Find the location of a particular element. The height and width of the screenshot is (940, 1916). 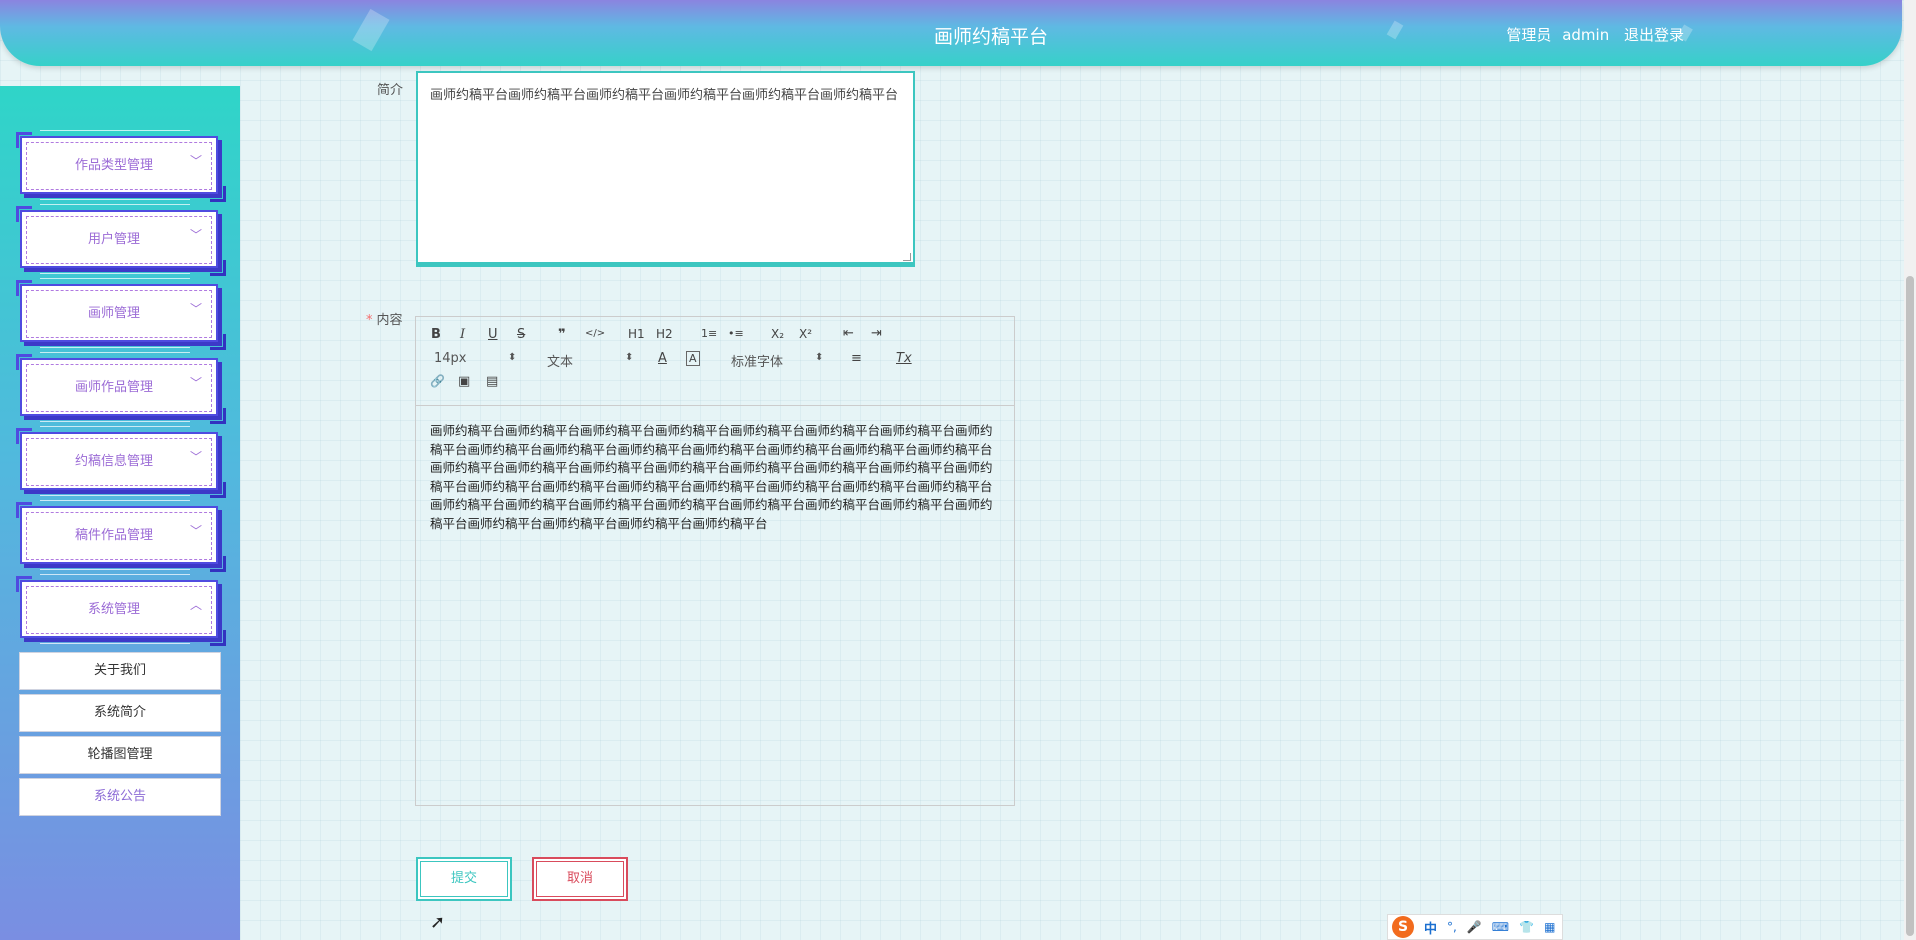

type-select: 文本 ⬍ is located at coordinates (590, 360).